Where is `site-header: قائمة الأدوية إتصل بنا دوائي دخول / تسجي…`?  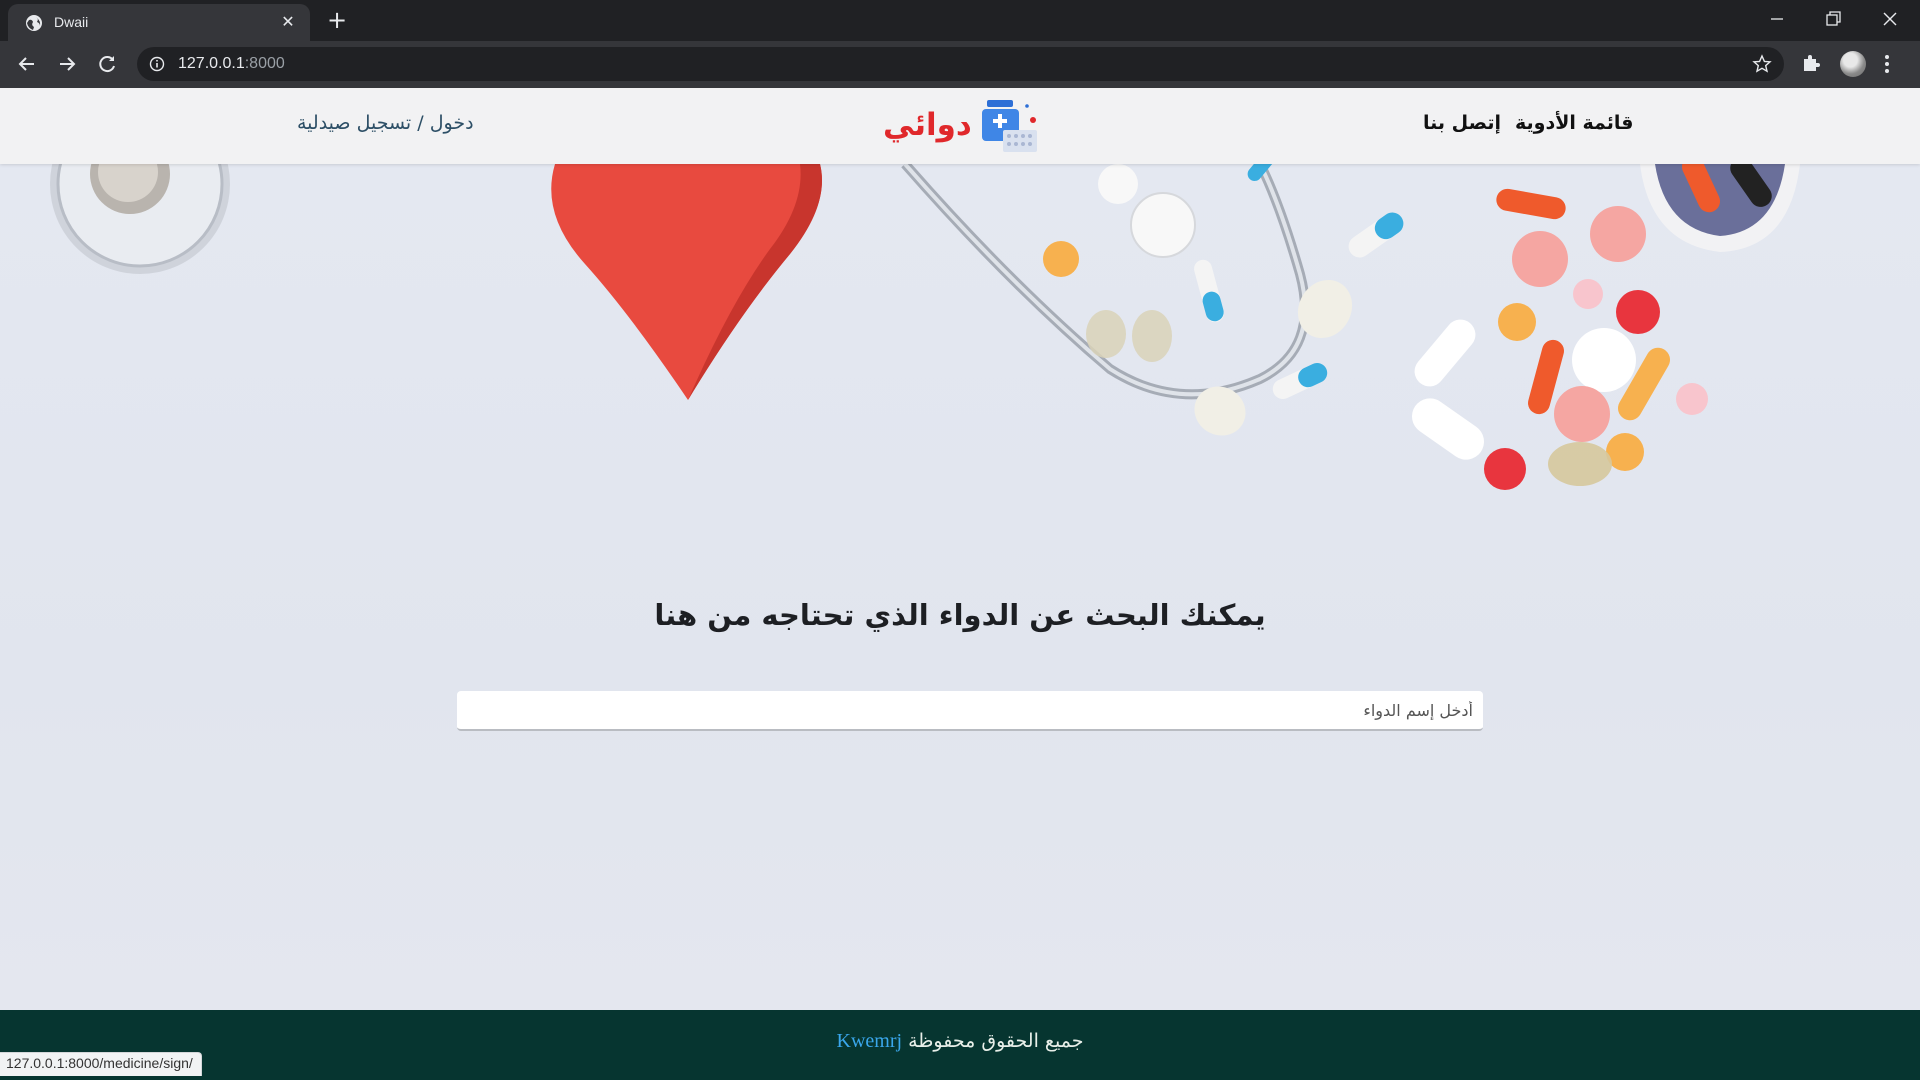 site-header: قائمة الأدوية إتصل بنا دوائي دخول / تسجي… is located at coordinates (960, 126).